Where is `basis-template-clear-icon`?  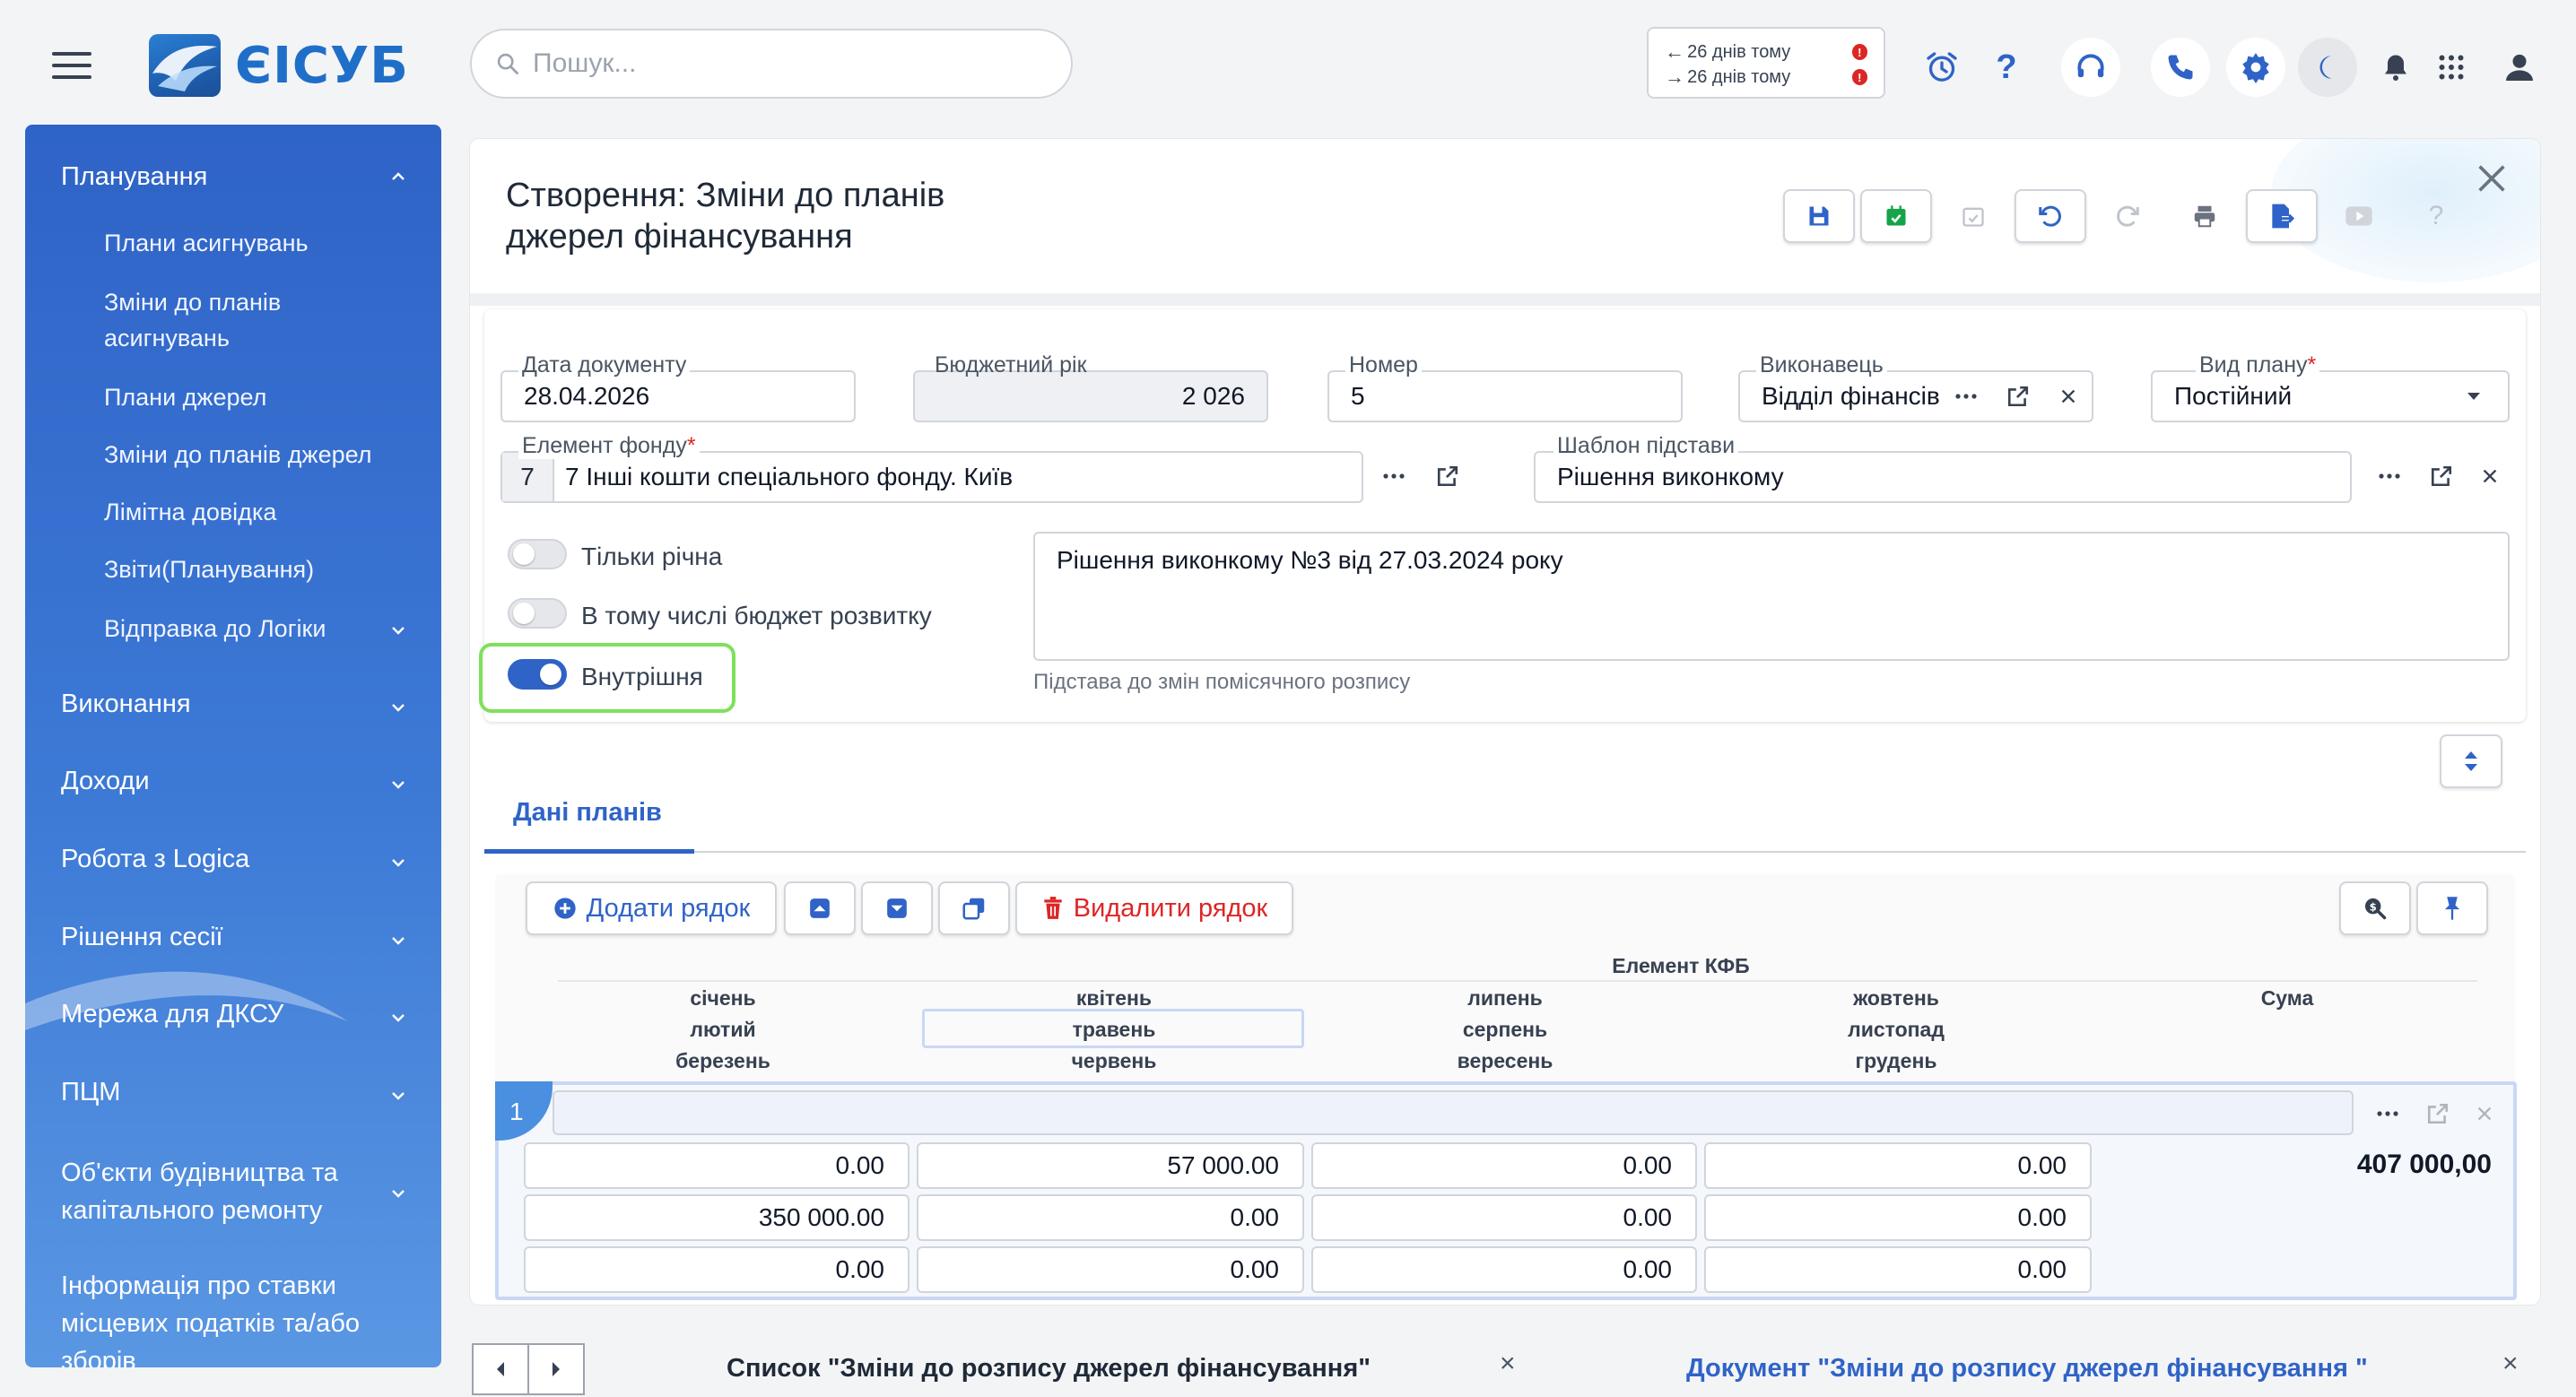 basis-template-clear-icon is located at coordinates (2490, 476).